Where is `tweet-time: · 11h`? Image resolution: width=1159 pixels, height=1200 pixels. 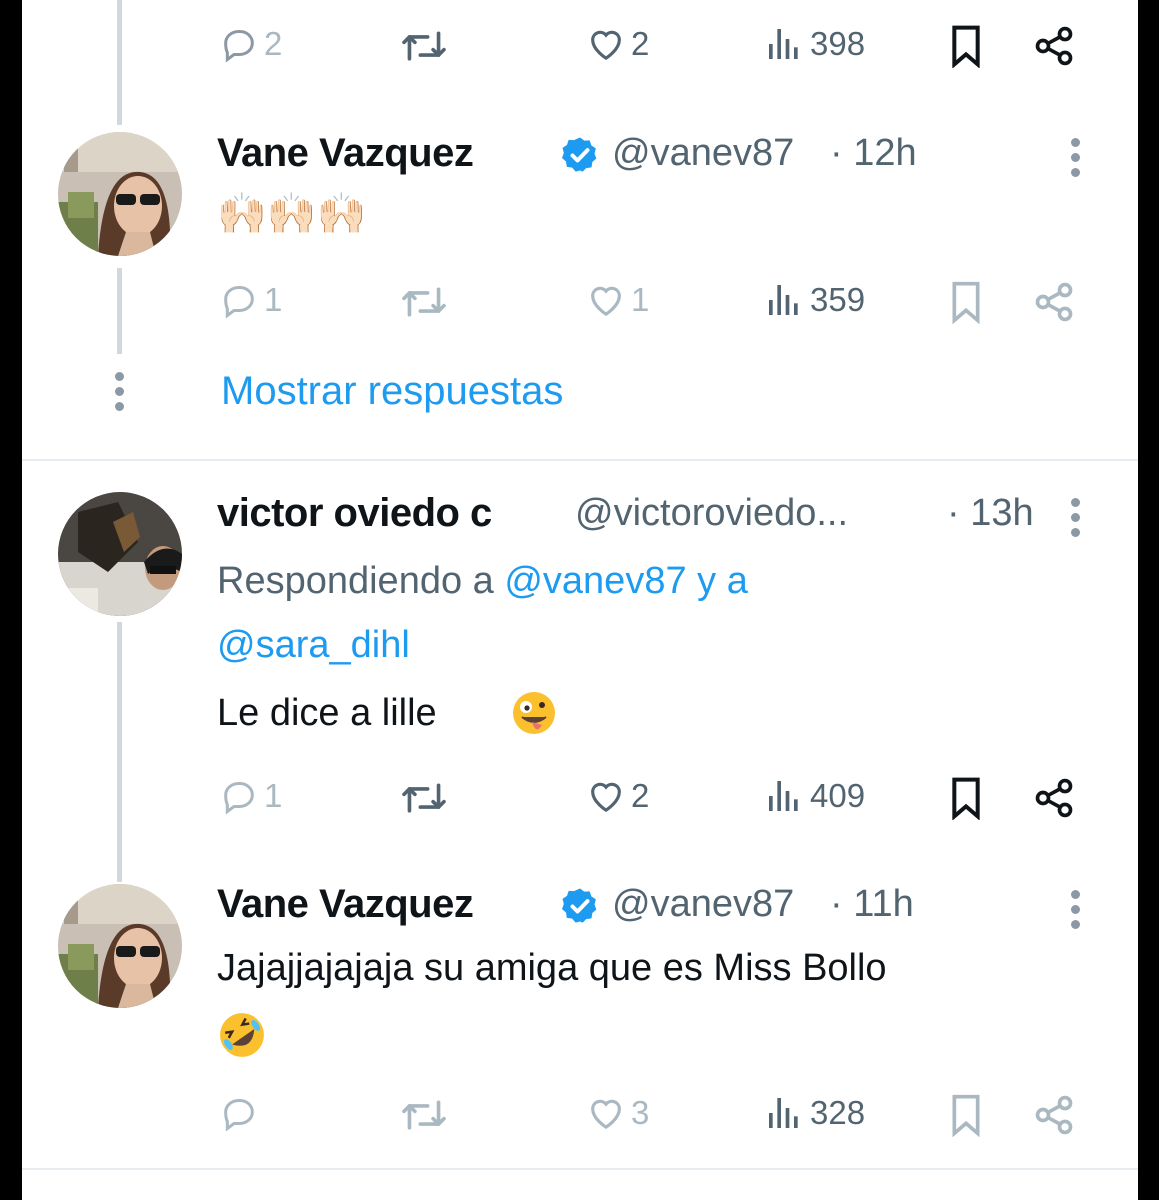 tweet-time: · 11h is located at coordinates (872, 904).